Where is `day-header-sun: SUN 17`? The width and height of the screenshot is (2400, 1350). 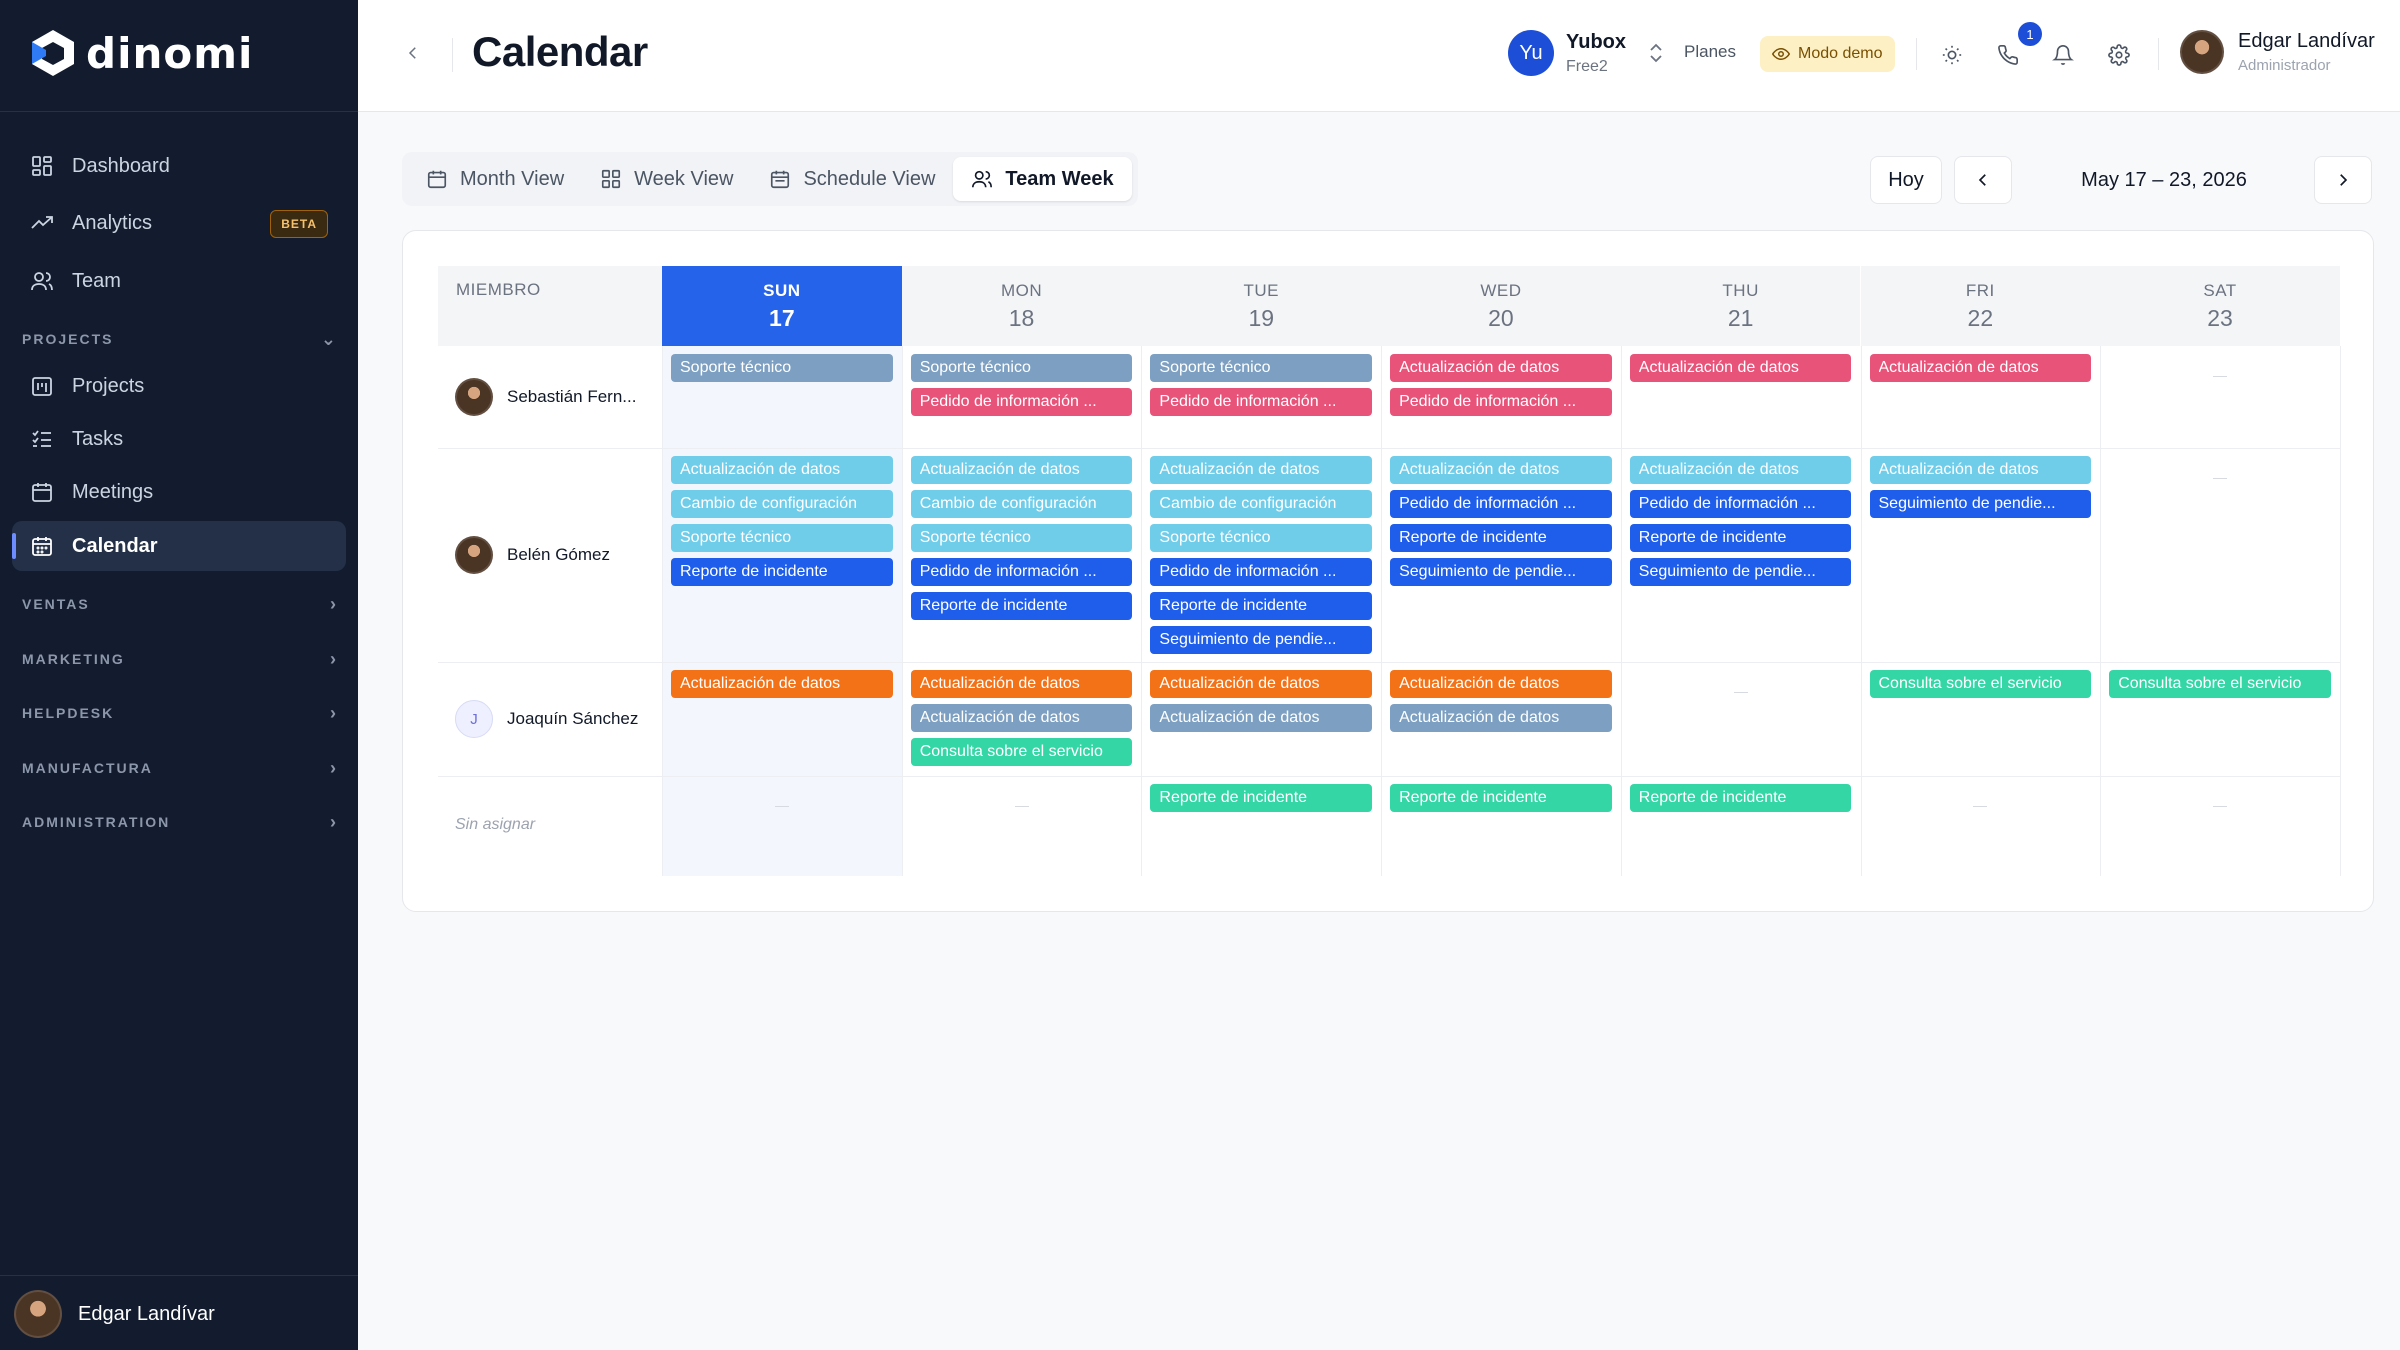 day-header-sun: SUN 17 is located at coordinates (782, 306).